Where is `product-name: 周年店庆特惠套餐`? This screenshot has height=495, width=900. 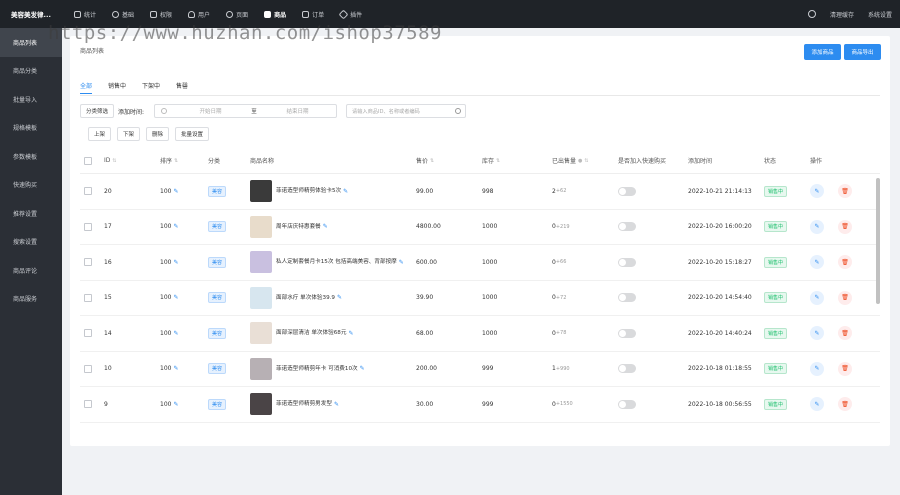
product-name: 周年店庆特惠套餐 is located at coordinates (298, 226).